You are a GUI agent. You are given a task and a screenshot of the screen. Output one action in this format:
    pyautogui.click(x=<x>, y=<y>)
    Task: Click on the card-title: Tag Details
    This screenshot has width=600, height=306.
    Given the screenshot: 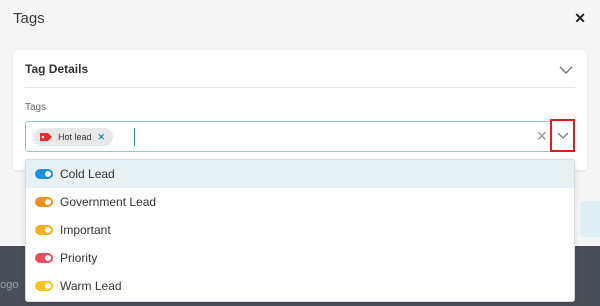 What is the action you would take?
    pyautogui.click(x=57, y=69)
    